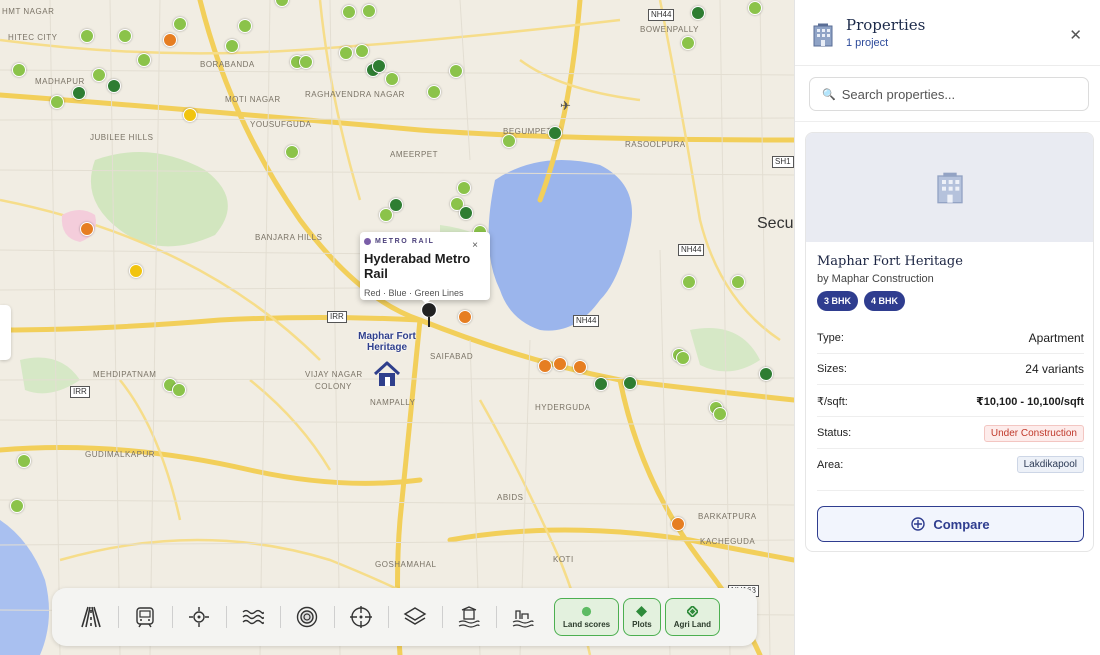 Image resolution: width=1100 pixels, height=655 pixels. Describe the element at coordinates (281, 124) in the screenshot. I see `map-label: YOUSUFGUDA` at that location.